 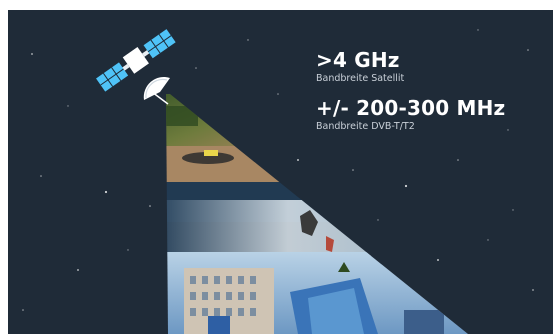 I want to click on satellite-bandwidth-stat: >4 GHz Bandbreite Satellit, so click(x=360, y=67).